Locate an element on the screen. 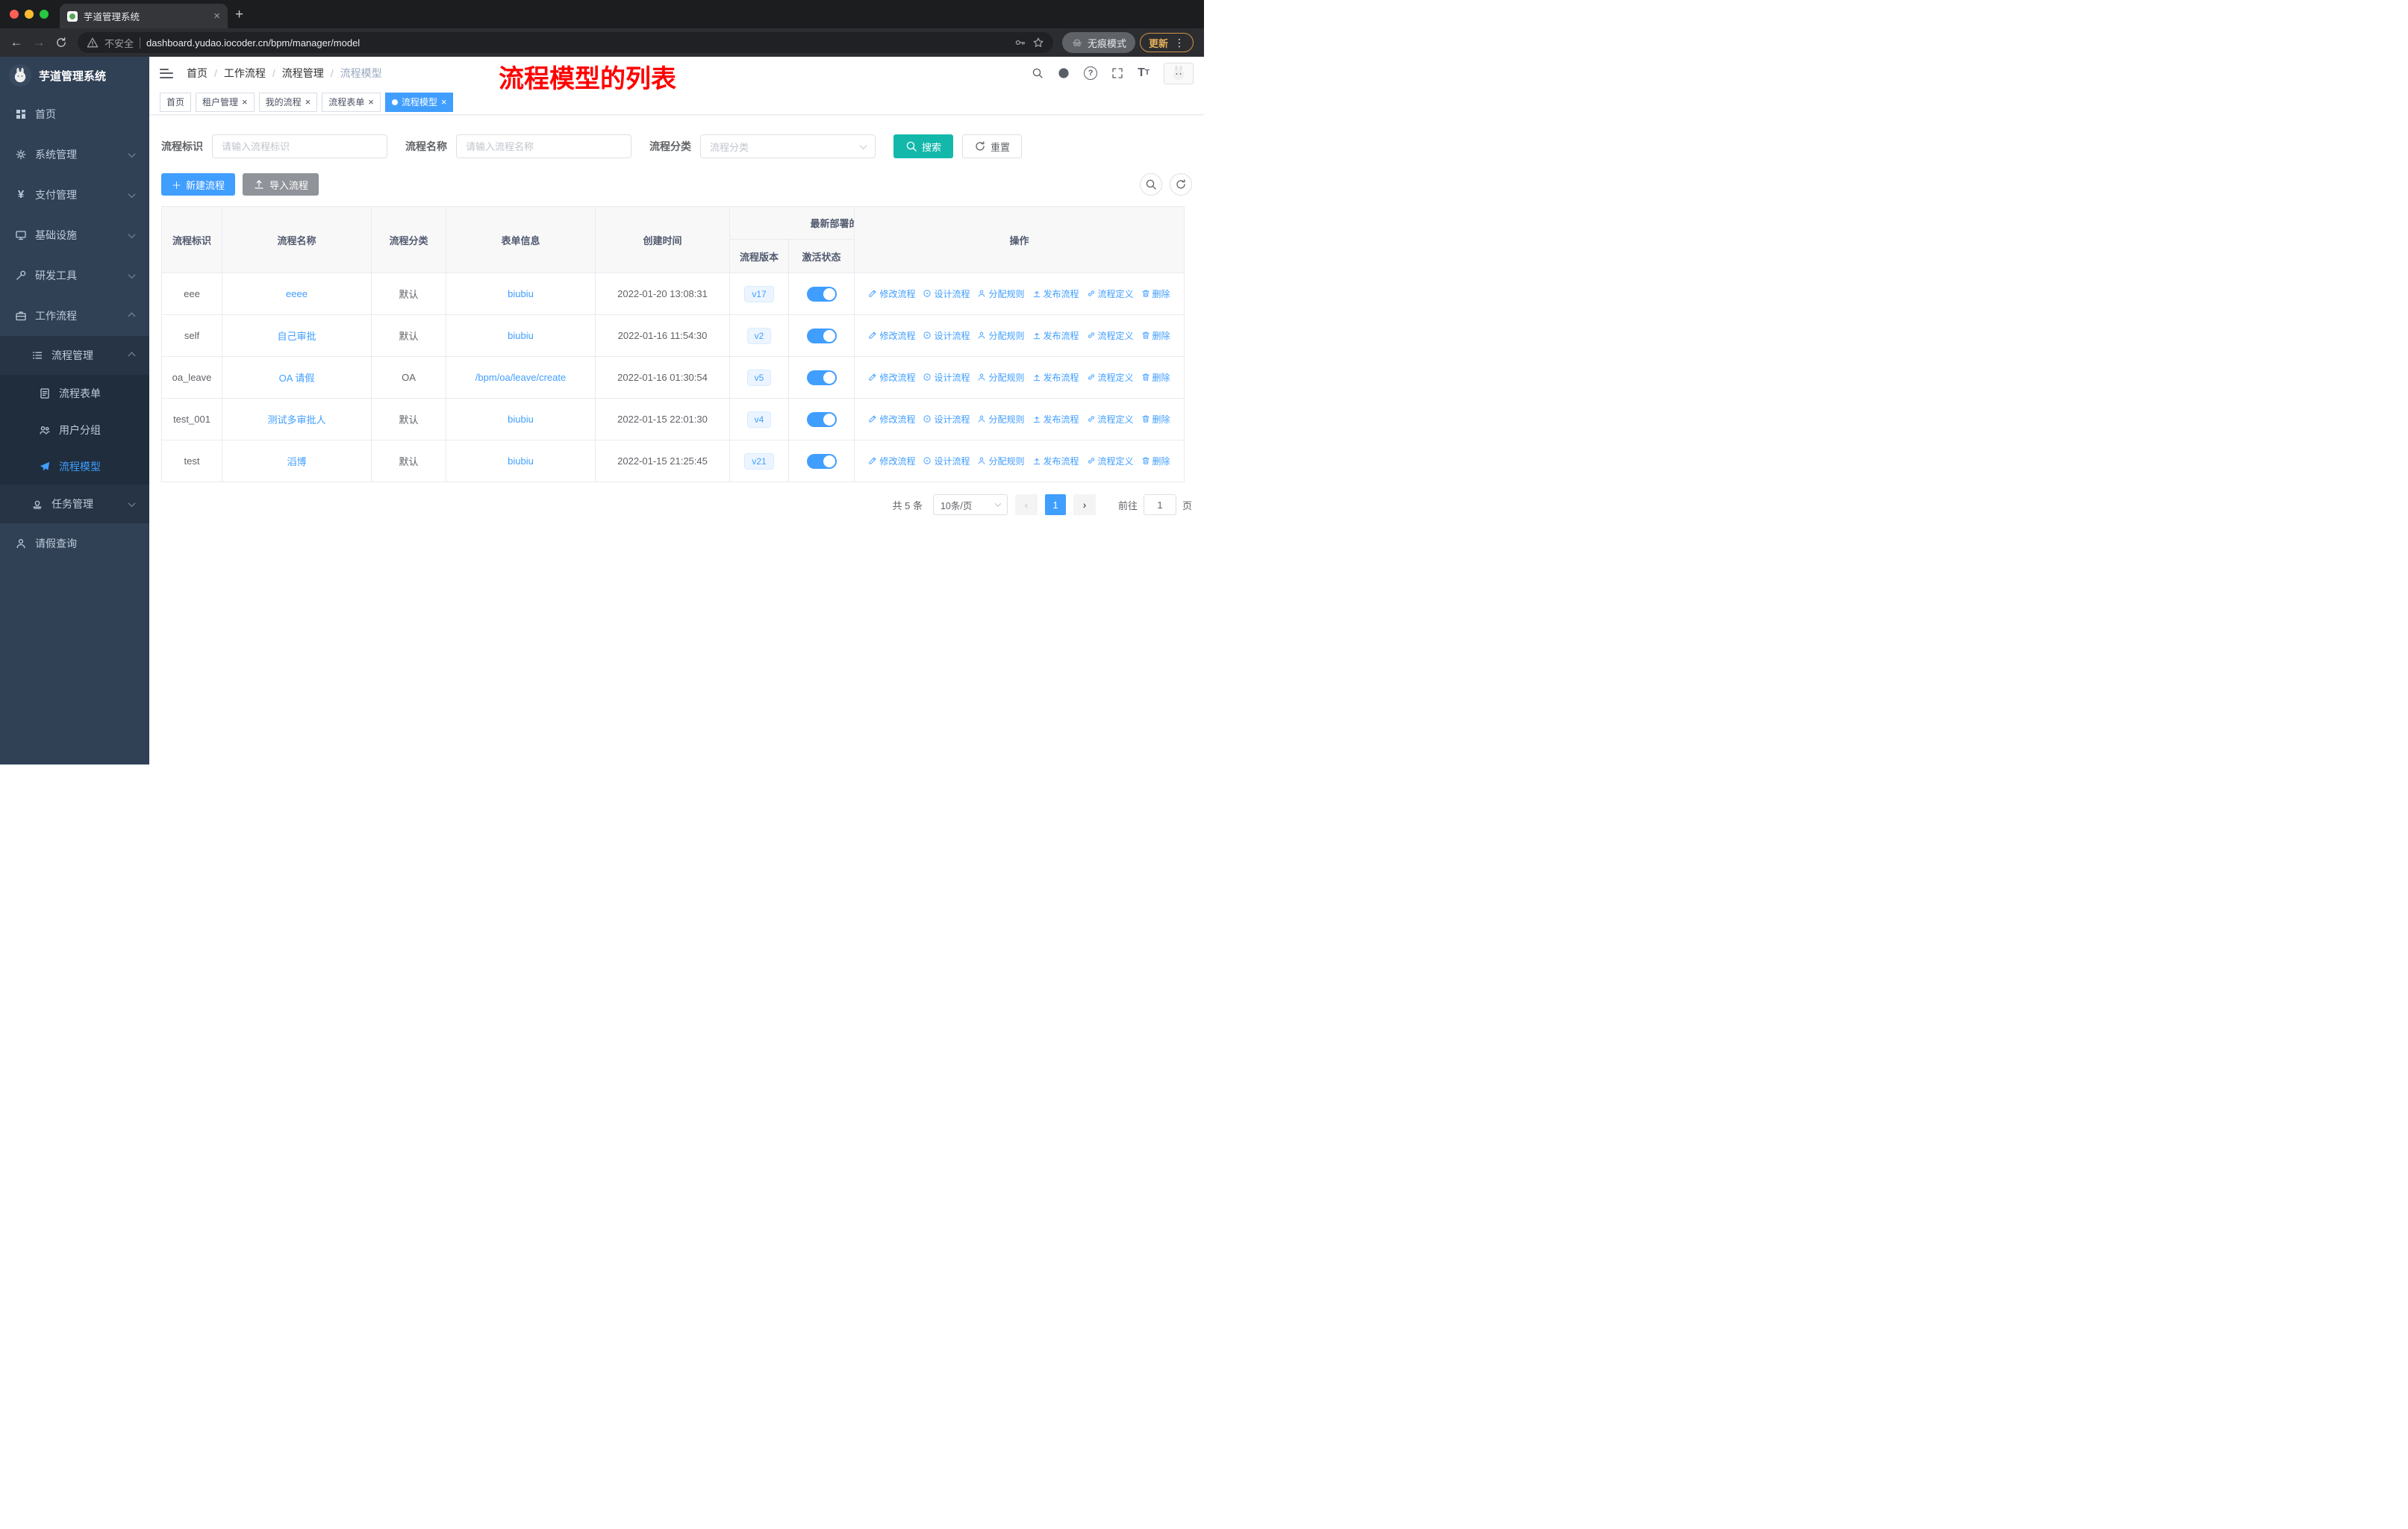  sidebar-item-1: 系统管理 is located at coordinates (74, 154).